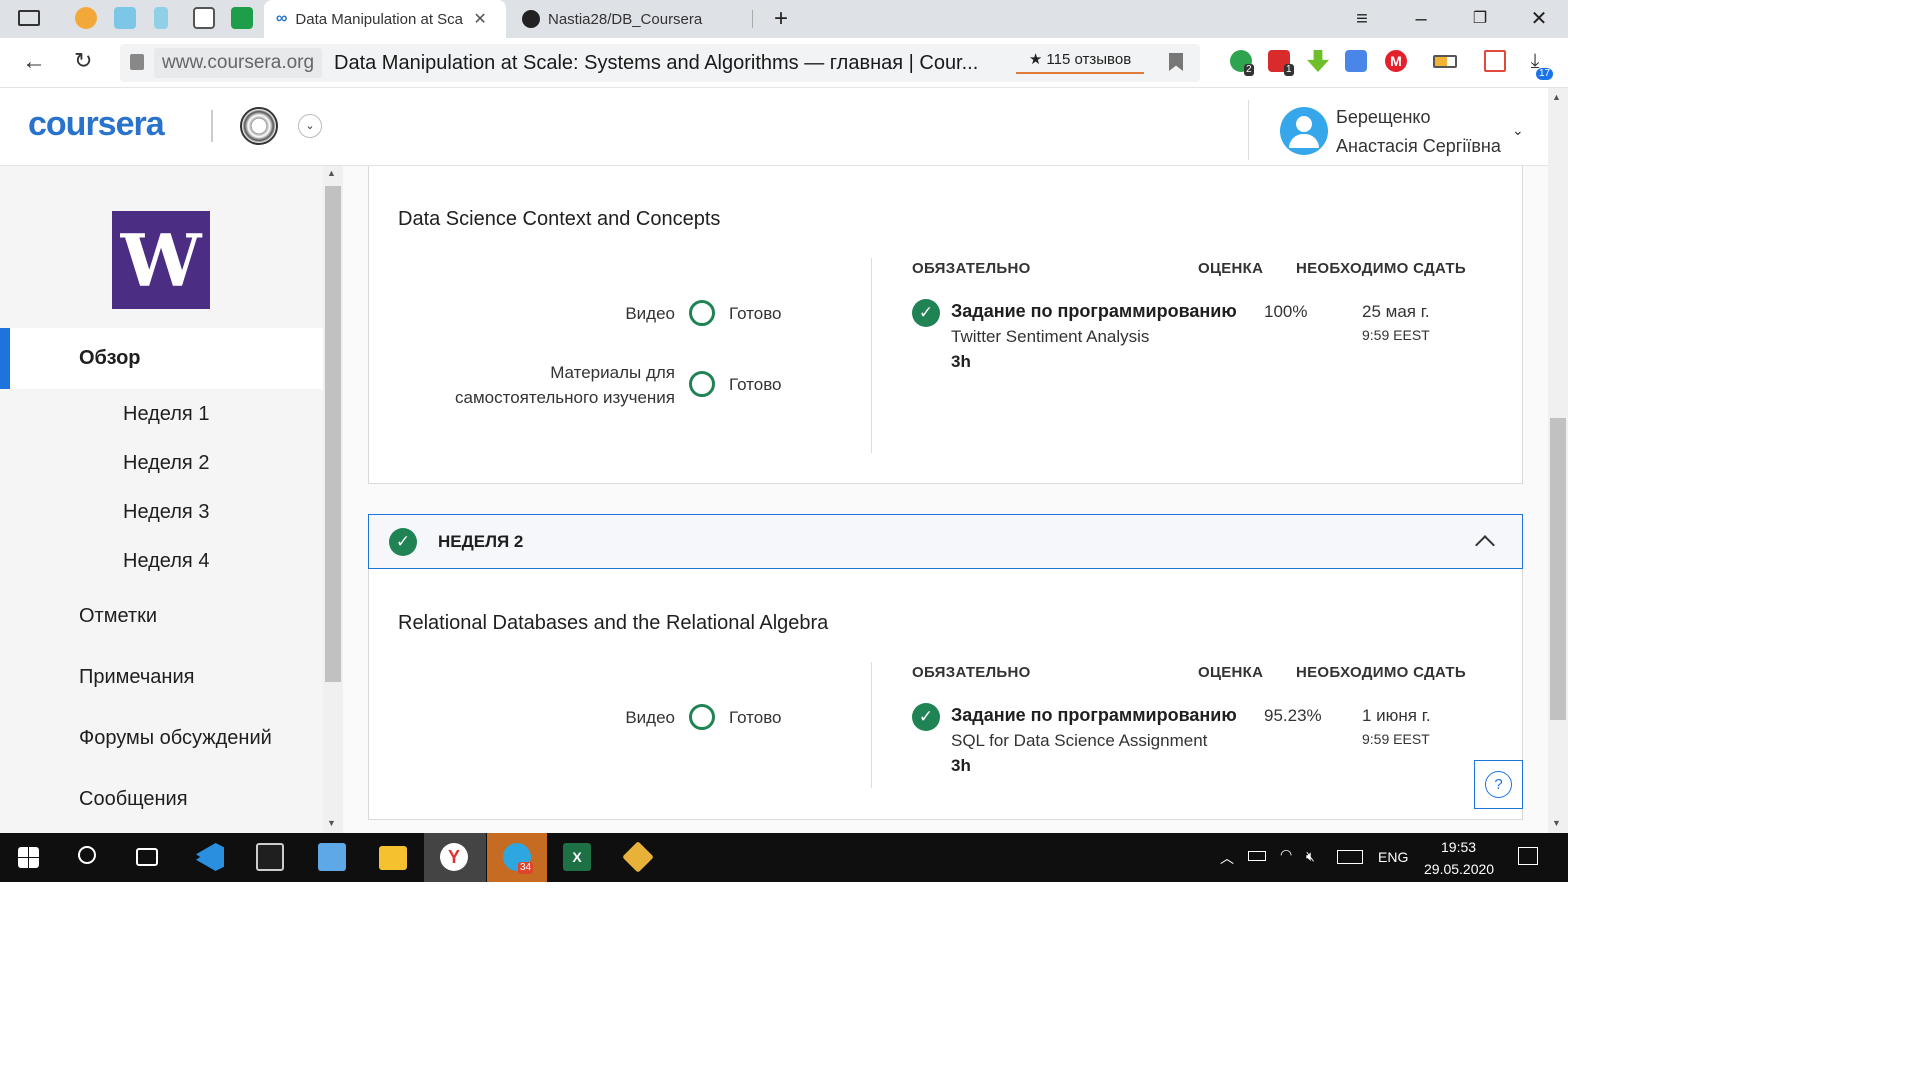 This screenshot has width=1920, height=1080. What do you see at coordinates (1396, 715) in the screenshot?
I see `due-date: 1 июня г.` at bounding box center [1396, 715].